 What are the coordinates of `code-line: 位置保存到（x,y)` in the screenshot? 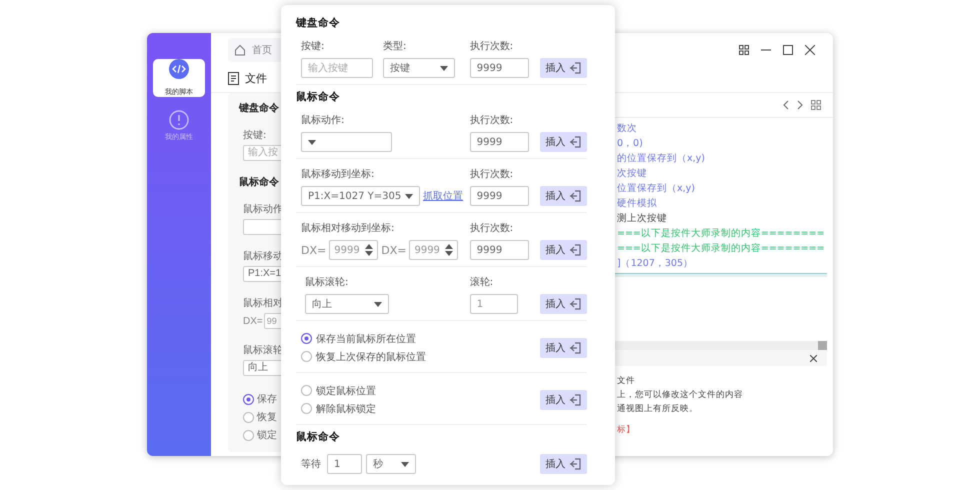 It's located at (656, 189).